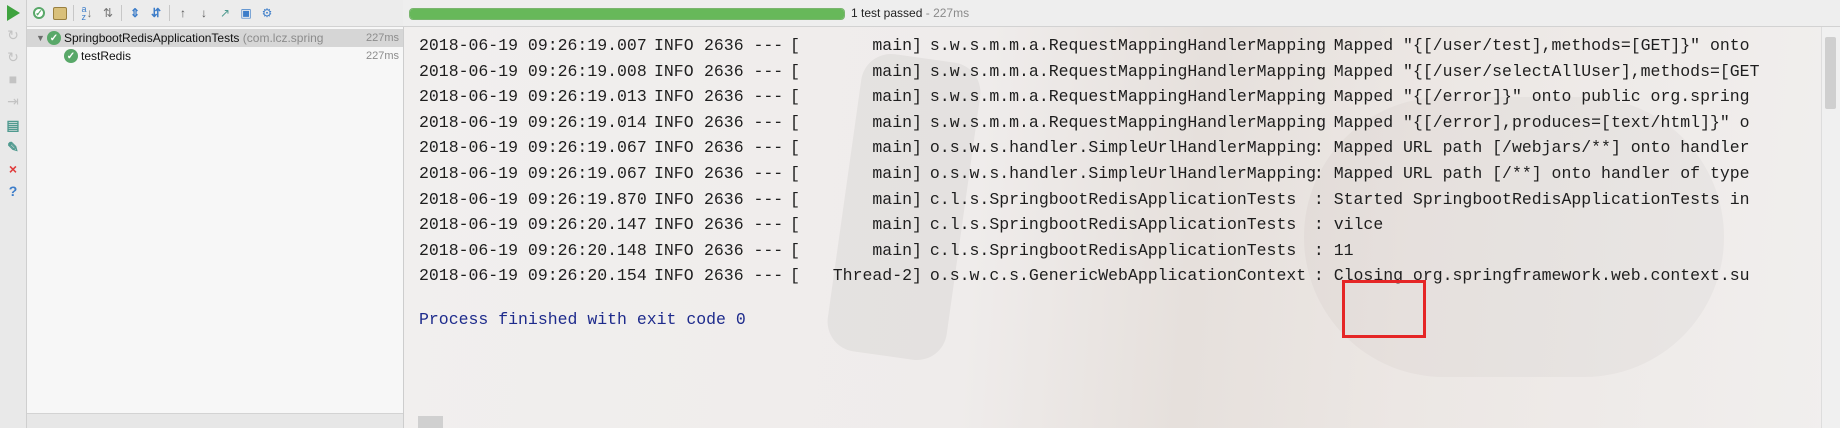 Image resolution: width=1840 pixels, height=428 pixels. Describe the element at coordinates (1384, 309) in the screenshot. I see `annotation-highlight-box` at that location.